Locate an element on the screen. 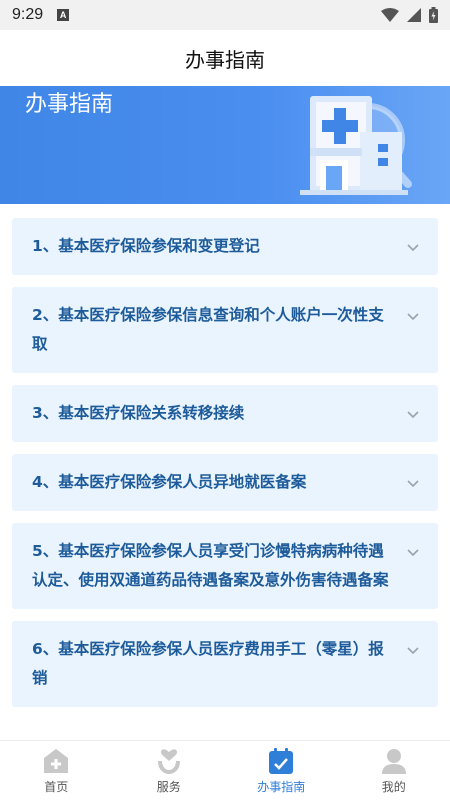 This screenshot has width=450, height=800. heart-hand-icon is located at coordinates (168, 761).